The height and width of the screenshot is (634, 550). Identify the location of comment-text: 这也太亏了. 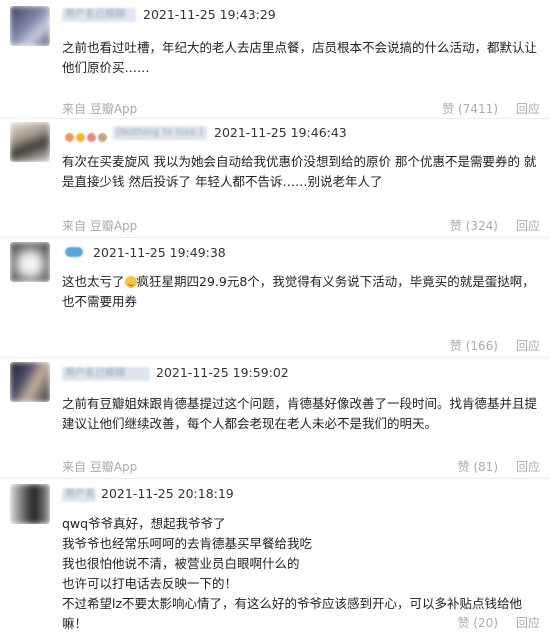
(93, 281).